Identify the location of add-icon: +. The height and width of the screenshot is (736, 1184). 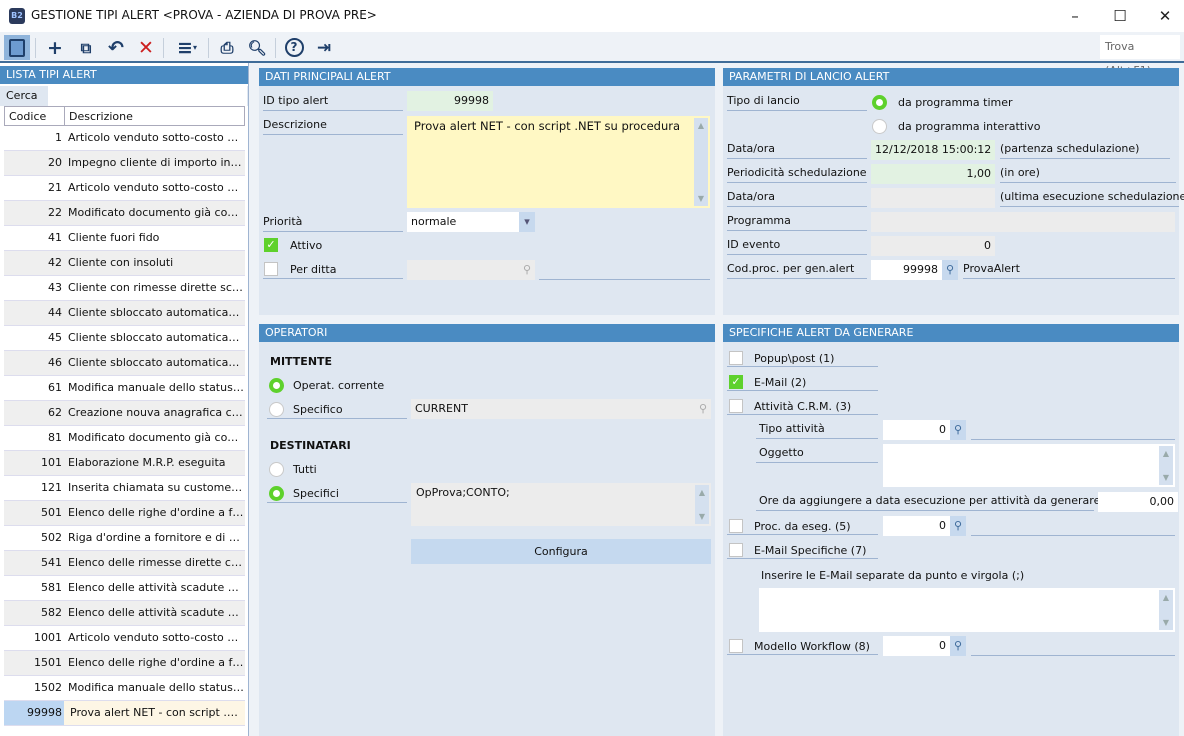
(55, 47).